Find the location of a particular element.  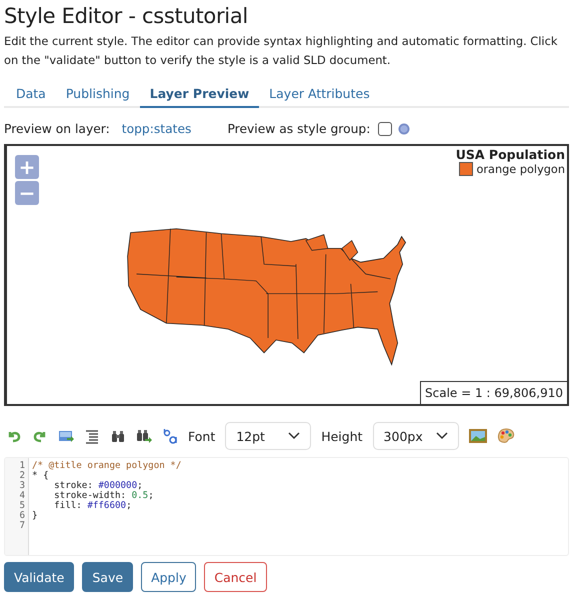

layer-link: topp:states is located at coordinates (157, 129).